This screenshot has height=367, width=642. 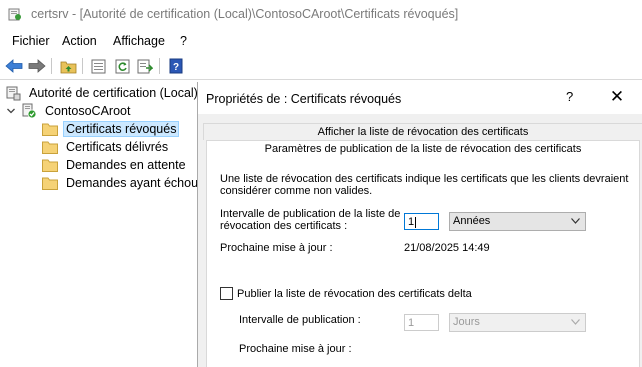 I want to click on help-book-icon: ?, so click(x=176, y=66).